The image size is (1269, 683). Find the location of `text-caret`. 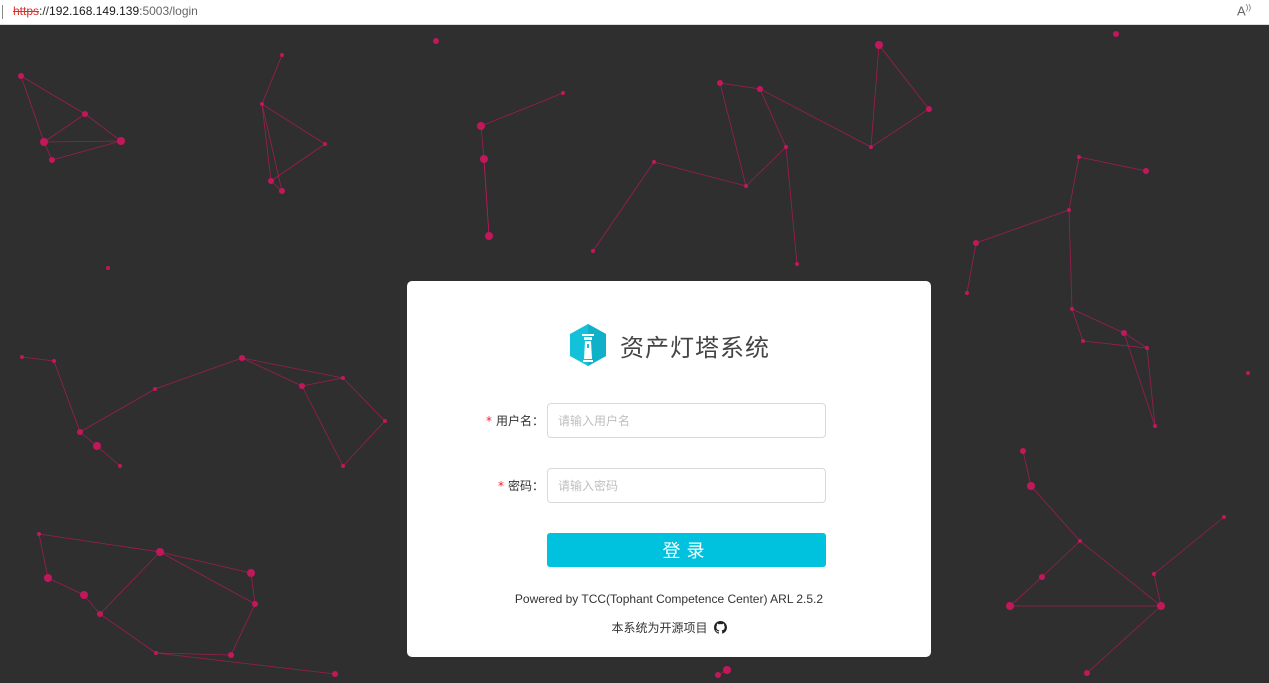

text-caret is located at coordinates (2, 12).